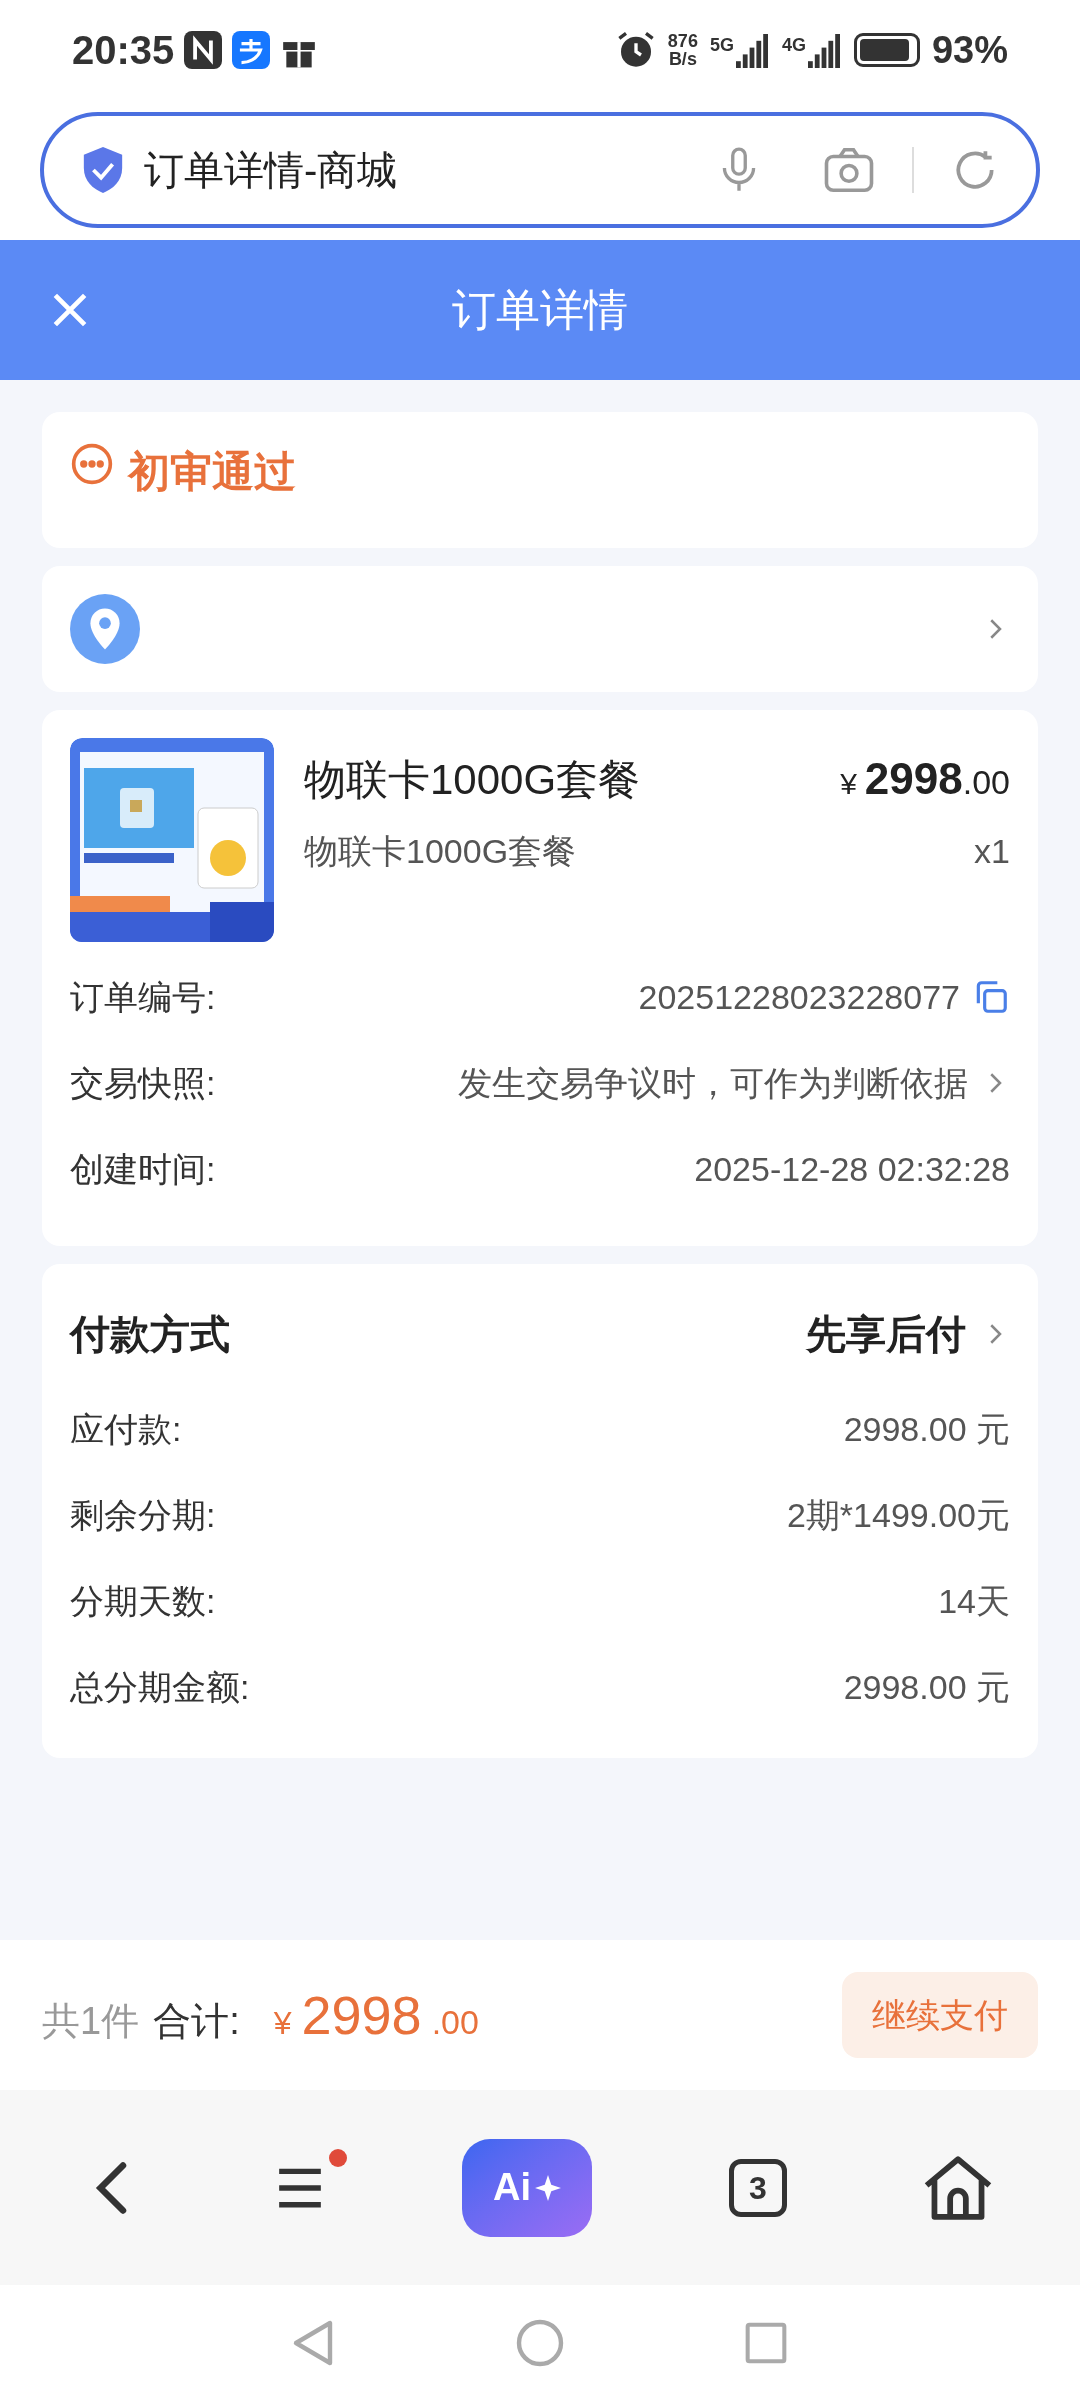 The image size is (1080, 2400). I want to click on payment-label: 总分期金额:, so click(160, 1687).